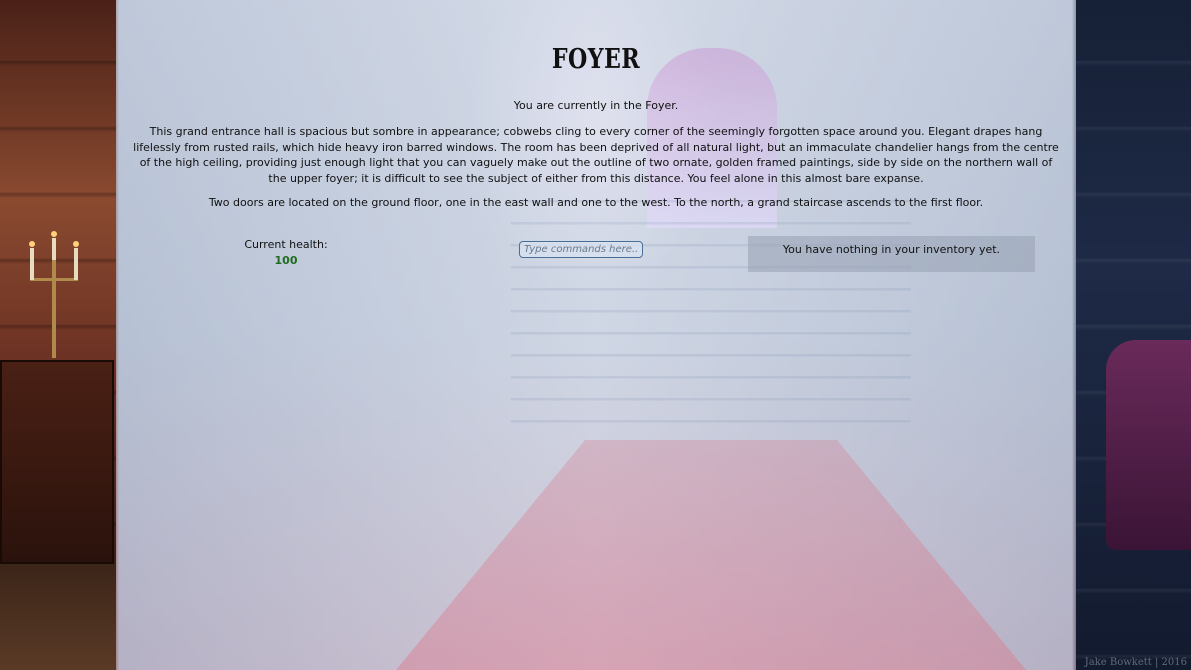 The height and width of the screenshot is (670, 1191). Describe the element at coordinates (596, 59) in the screenshot. I see `room-title: FOYER` at that location.